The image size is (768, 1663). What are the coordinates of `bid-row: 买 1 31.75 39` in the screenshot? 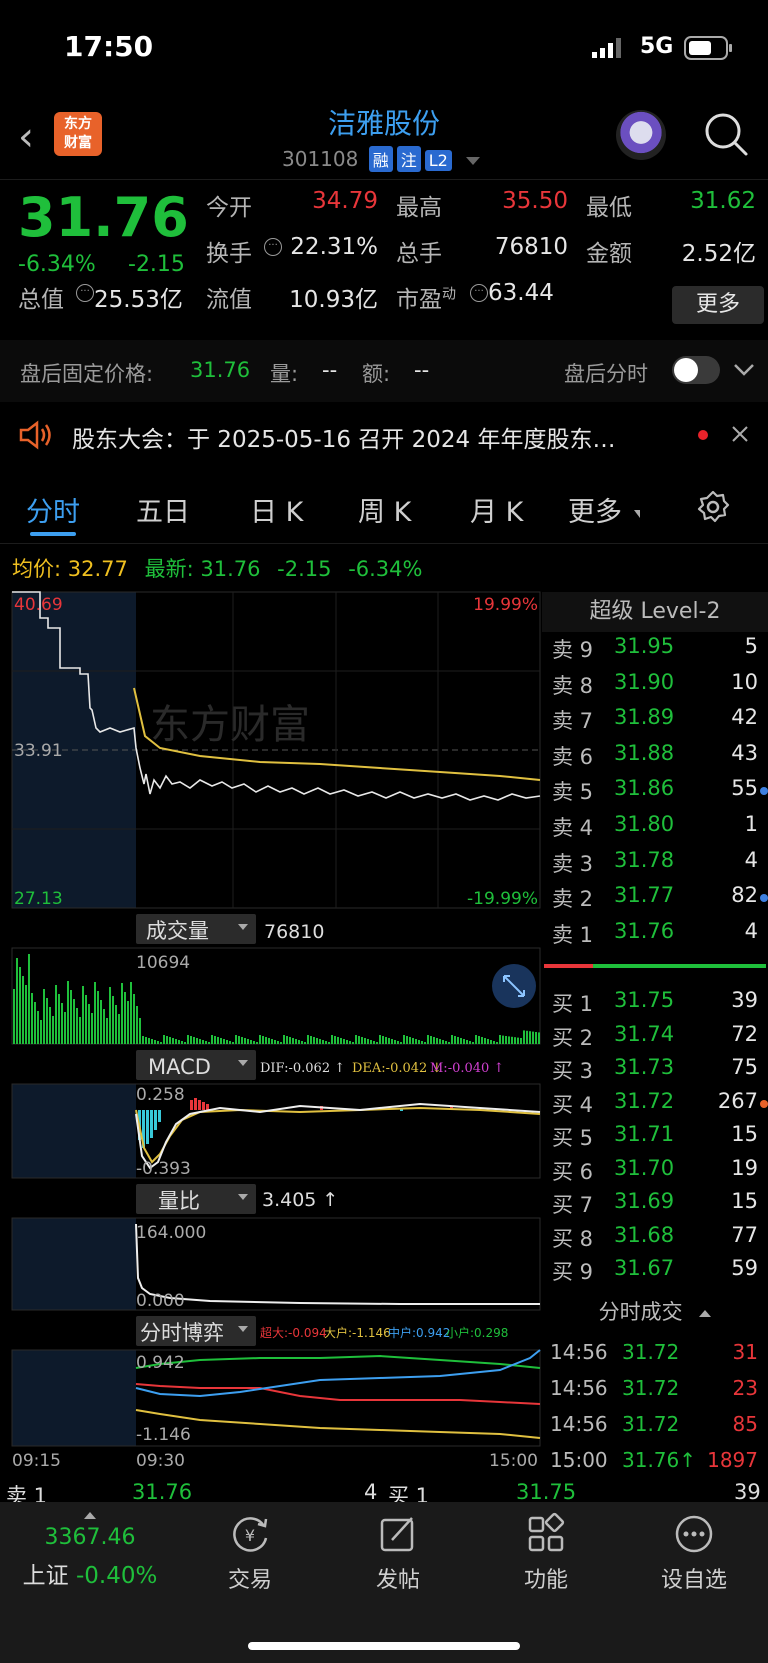 It's located at (655, 1005).